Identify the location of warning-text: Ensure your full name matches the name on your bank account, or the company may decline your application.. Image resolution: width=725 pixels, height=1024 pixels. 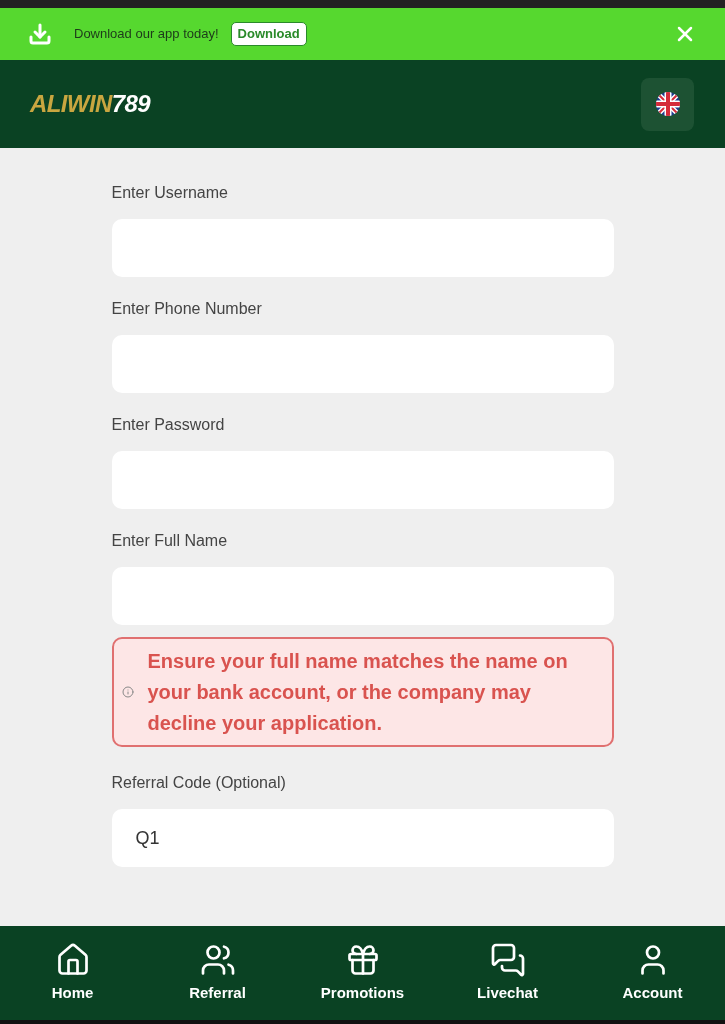
(358, 692).